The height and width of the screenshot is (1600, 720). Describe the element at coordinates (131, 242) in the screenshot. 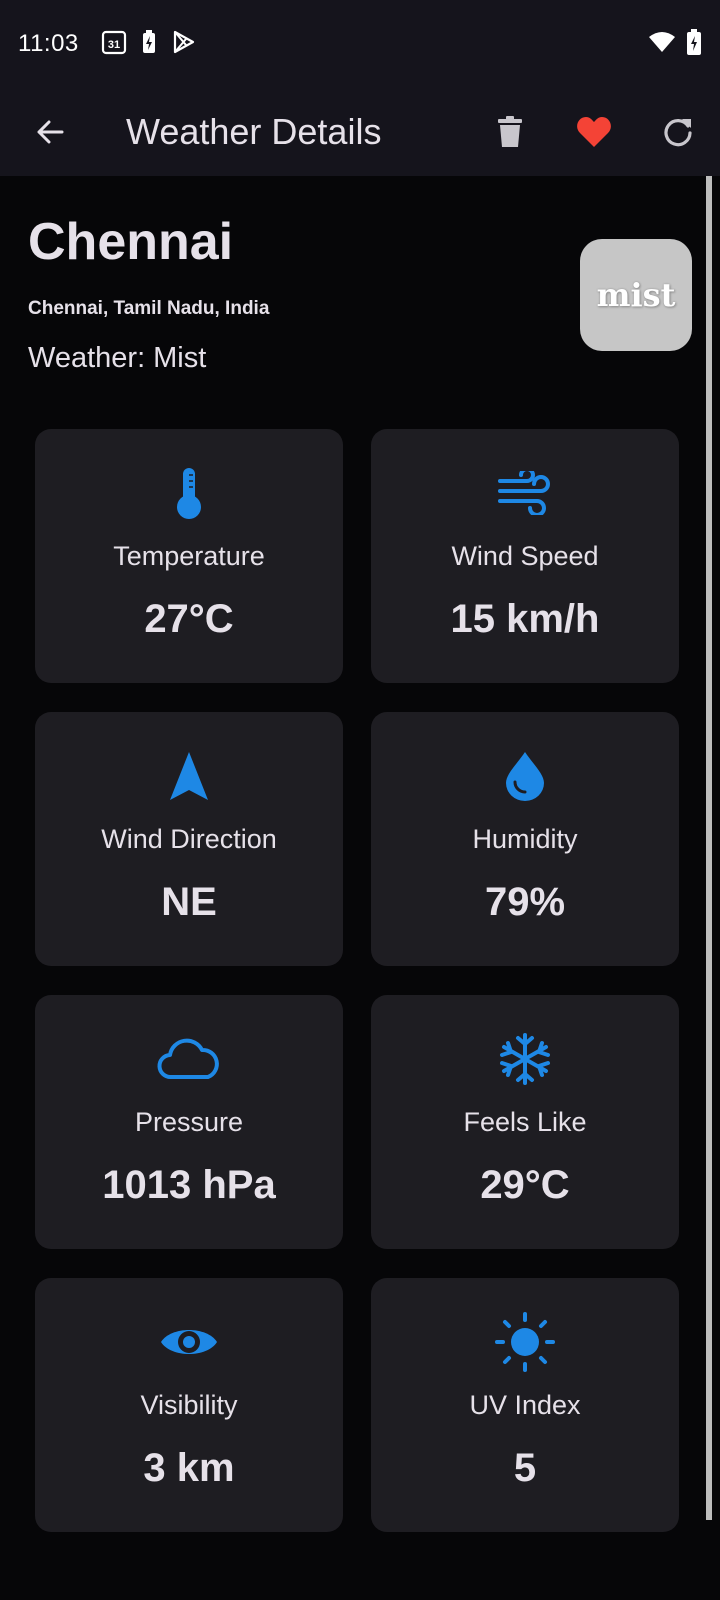

I see `city-name: Chennai` at that location.